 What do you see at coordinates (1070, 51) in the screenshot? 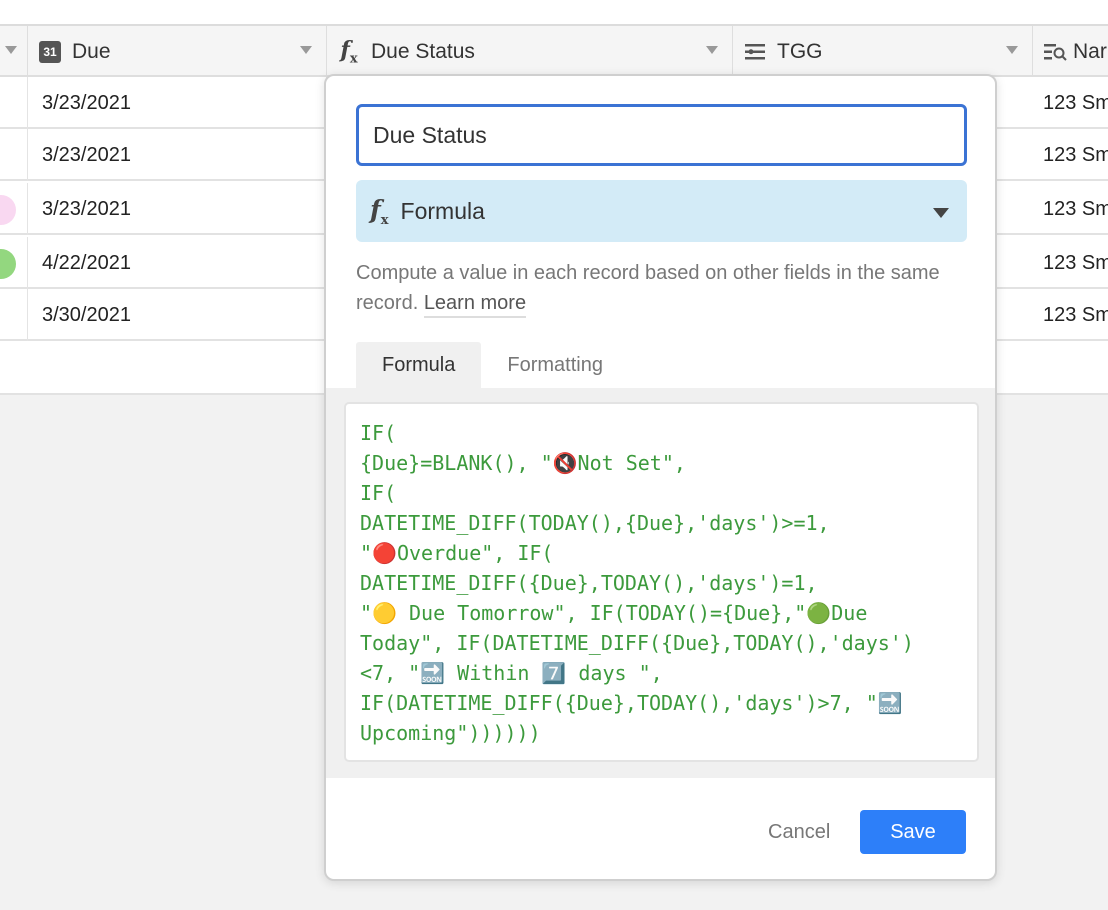
I see `column-header-name: Nar` at bounding box center [1070, 51].